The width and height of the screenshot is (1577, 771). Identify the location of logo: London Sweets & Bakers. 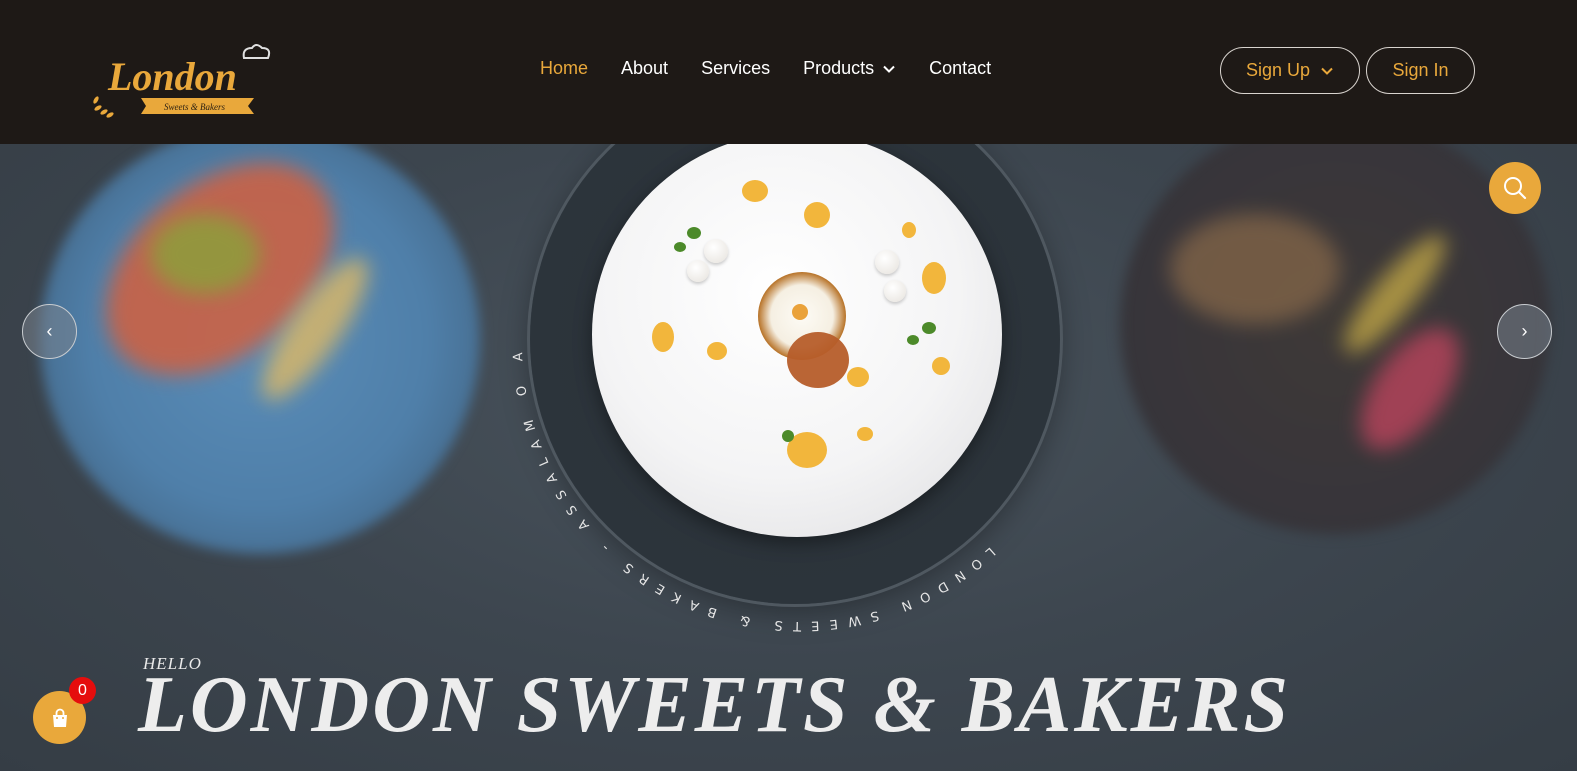
(179, 80).